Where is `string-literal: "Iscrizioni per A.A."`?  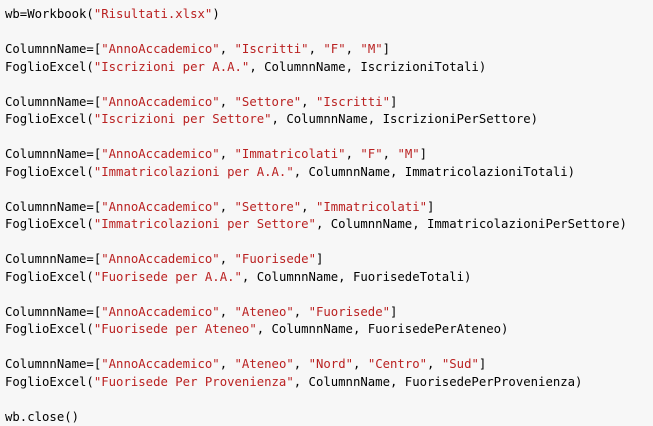 string-literal: "Iscrizioni per A.A." is located at coordinates (171, 67).